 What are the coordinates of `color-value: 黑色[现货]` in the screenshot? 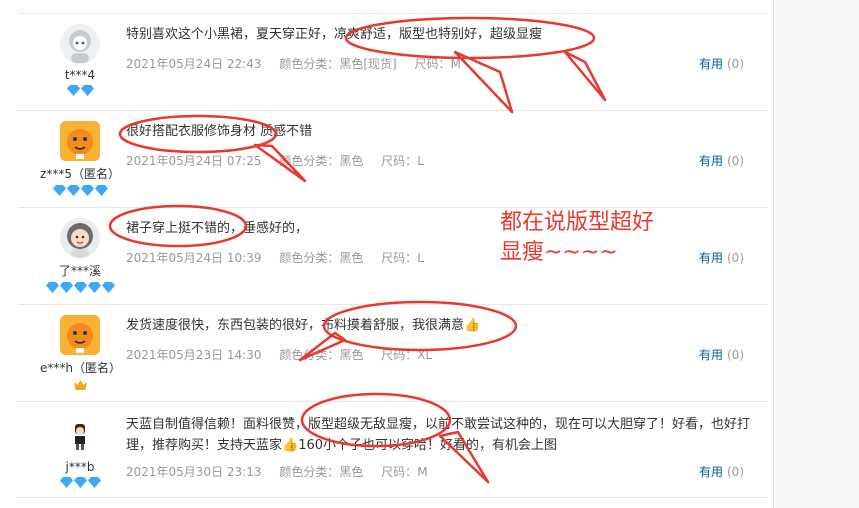 It's located at (368, 64).